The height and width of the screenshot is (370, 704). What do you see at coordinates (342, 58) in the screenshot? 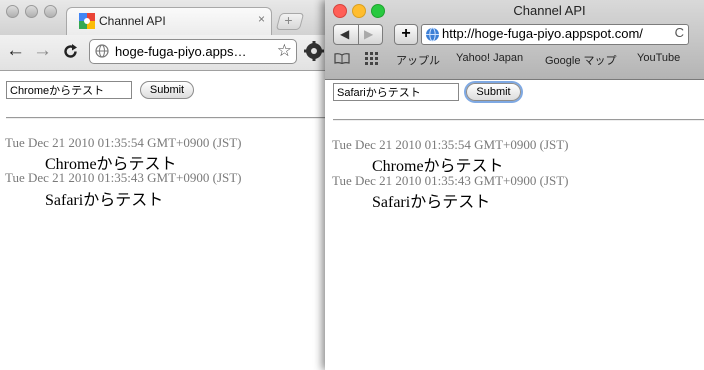
I see `reading-list-icon` at bounding box center [342, 58].